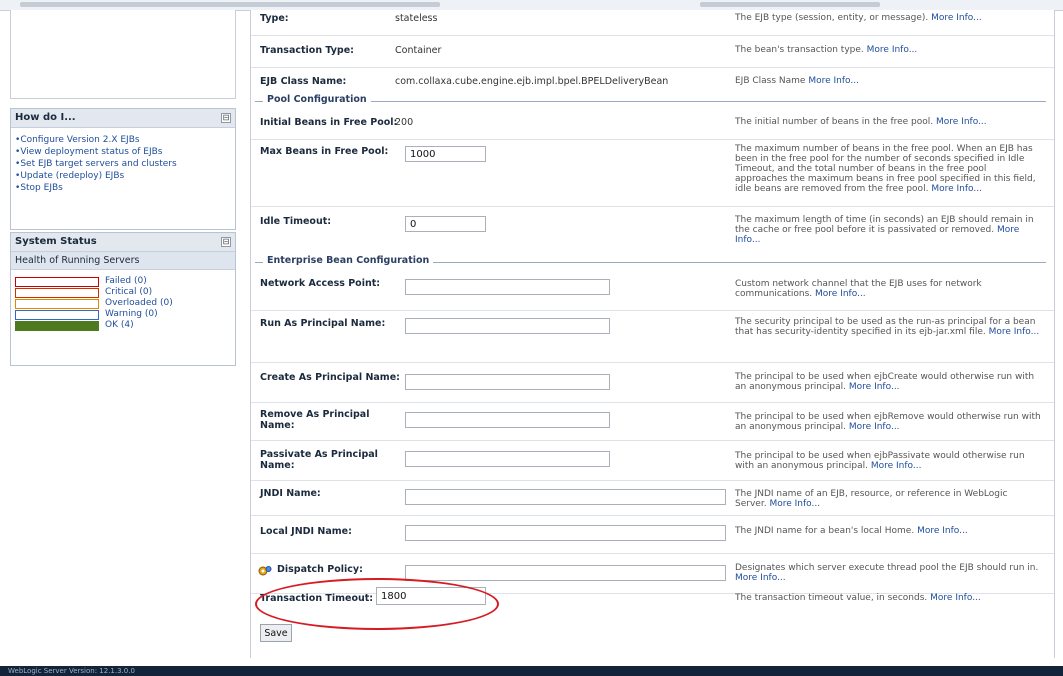 The height and width of the screenshot is (676, 1063). What do you see at coordinates (507, 287) in the screenshot?
I see `network-access-point-input` at bounding box center [507, 287].